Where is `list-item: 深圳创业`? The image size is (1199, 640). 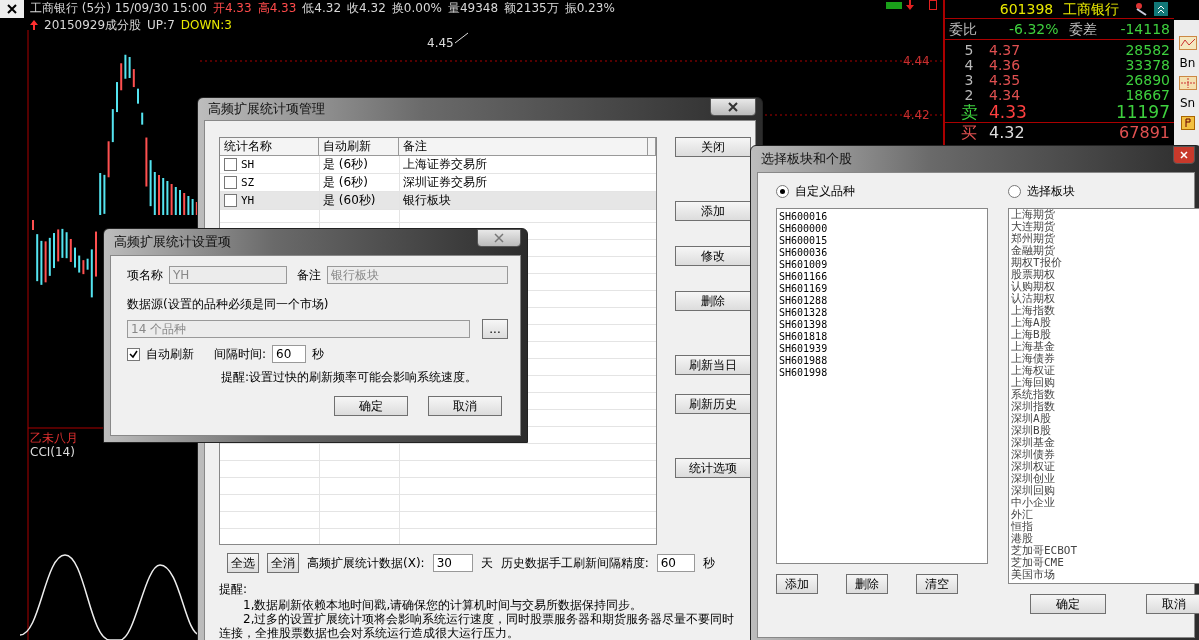 list-item: 深圳创业 is located at coordinates (1105, 479).